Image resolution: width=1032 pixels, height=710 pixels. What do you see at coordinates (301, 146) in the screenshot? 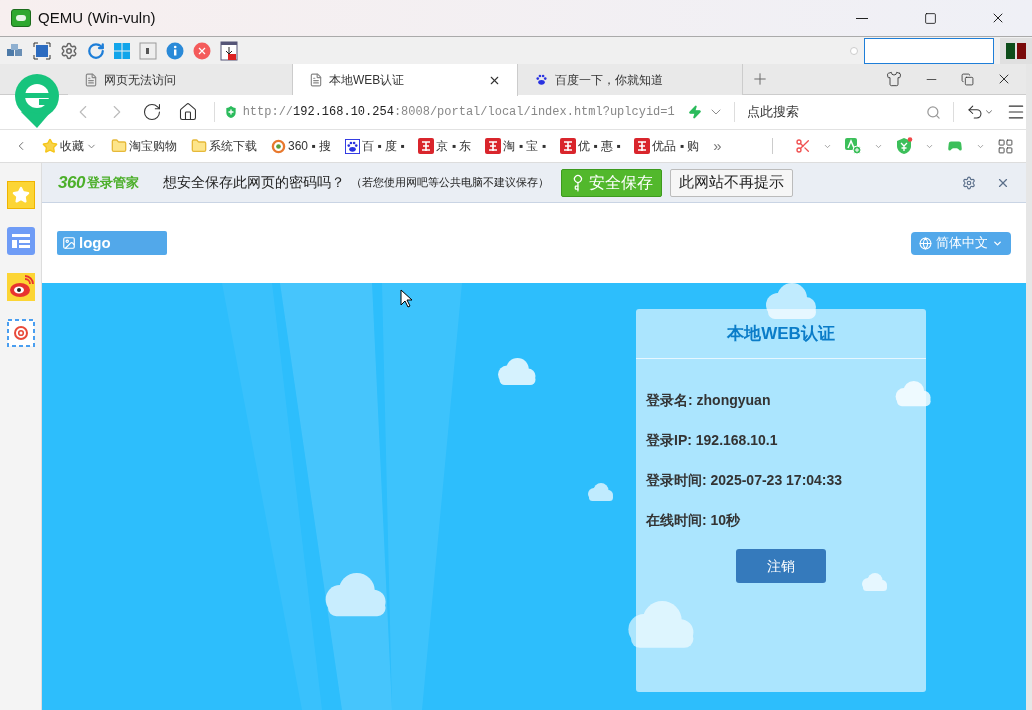
I see `bookmark-item: 360 ▪ 搜` at bounding box center [301, 146].